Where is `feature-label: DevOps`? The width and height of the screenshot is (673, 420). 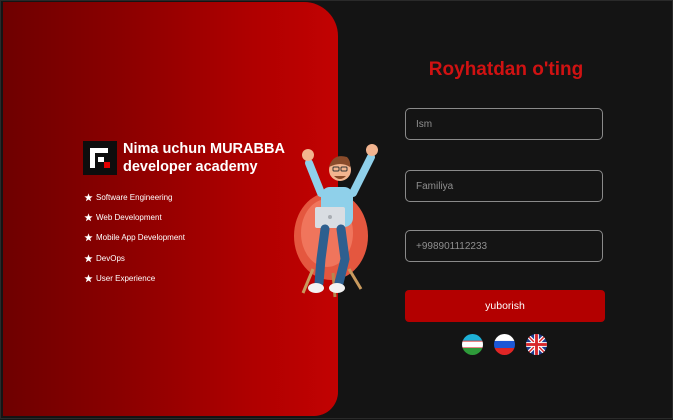 feature-label: DevOps is located at coordinates (110, 258).